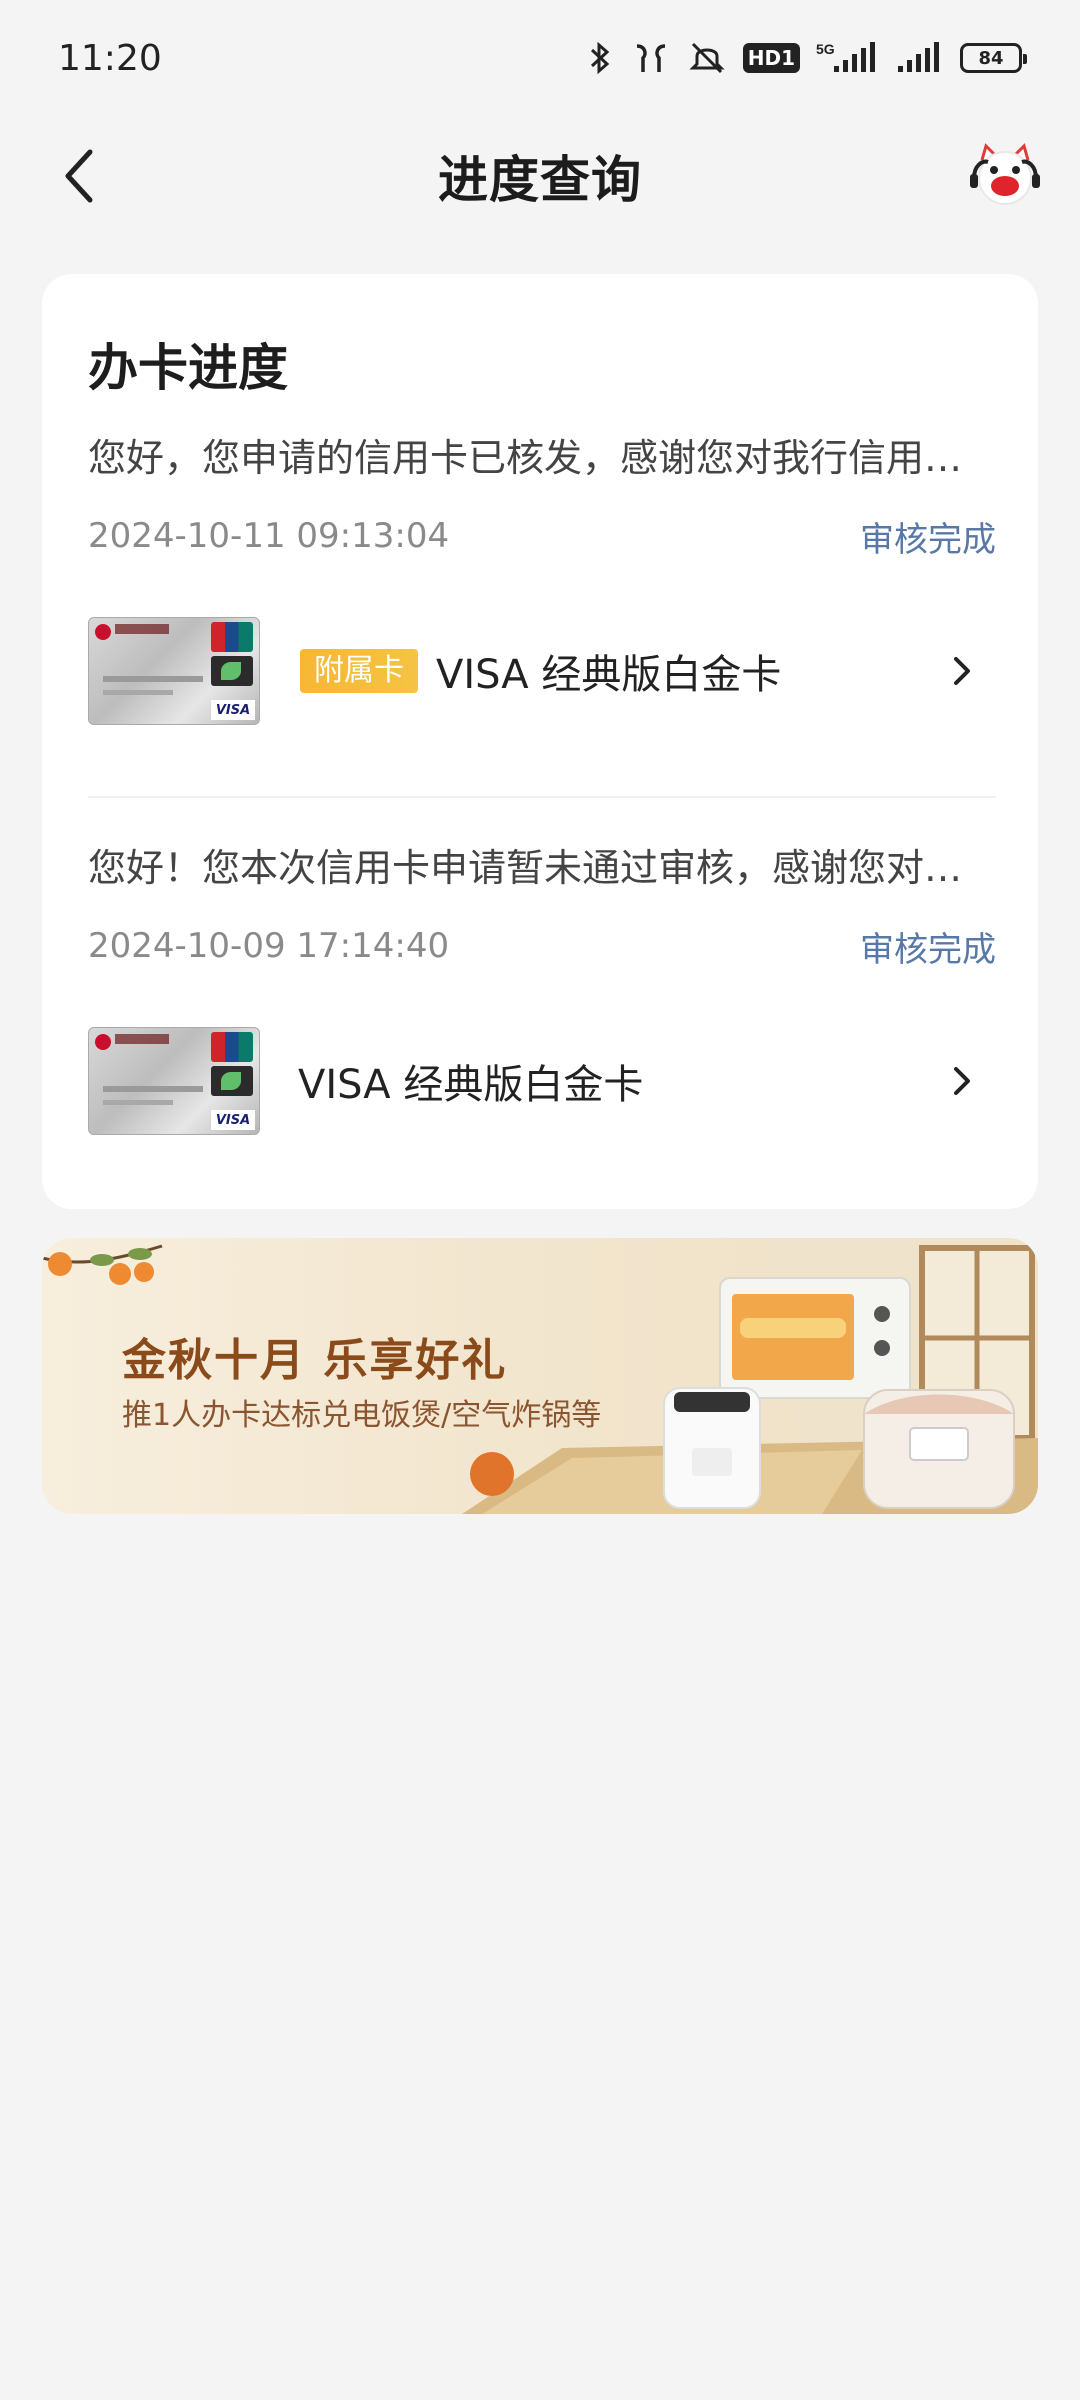 This screenshot has width=1080, height=2400. Describe the element at coordinates (110, 58) in the screenshot. I see `status-time: 11:20` at that location.